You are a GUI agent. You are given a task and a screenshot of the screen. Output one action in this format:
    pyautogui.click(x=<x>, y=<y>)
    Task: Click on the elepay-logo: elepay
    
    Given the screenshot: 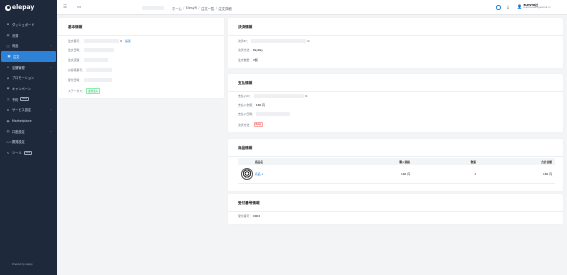 What is the action you would take?
    pyautogui.click(x=19, y=7)
    